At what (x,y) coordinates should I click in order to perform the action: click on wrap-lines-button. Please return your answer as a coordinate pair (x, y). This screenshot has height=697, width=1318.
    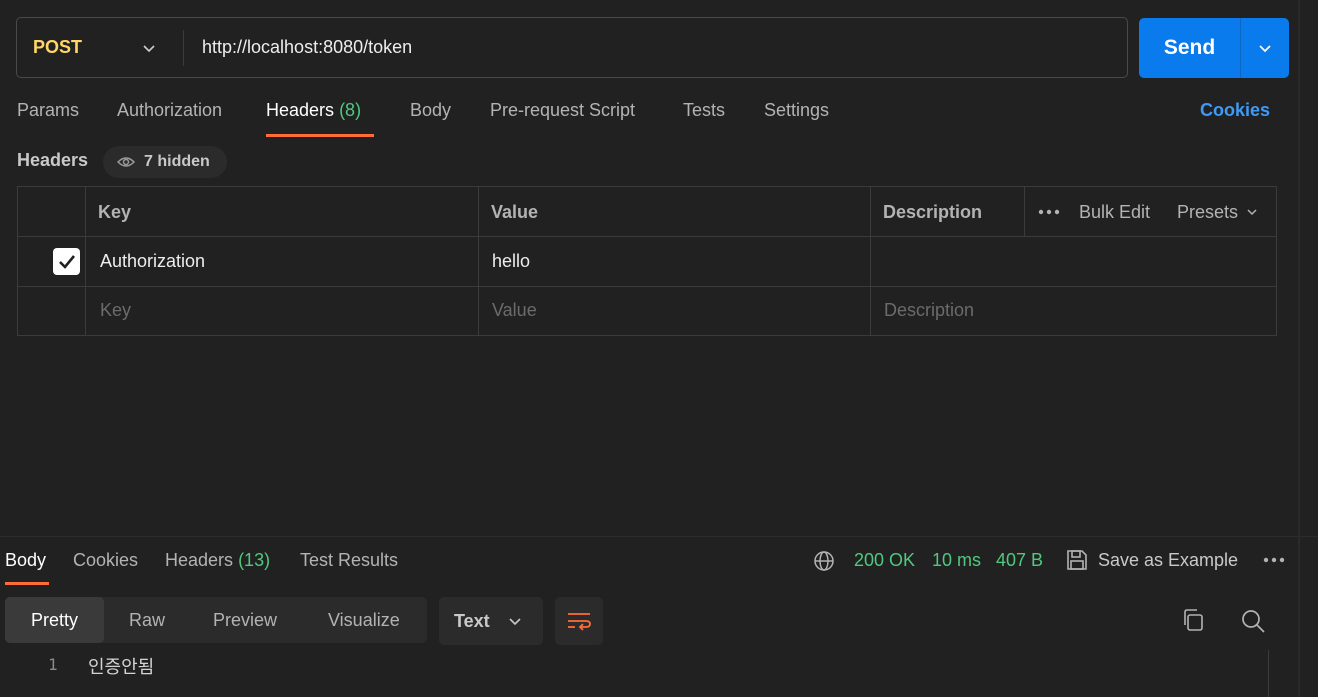
    Looking at the image, I should click on (579, 621).